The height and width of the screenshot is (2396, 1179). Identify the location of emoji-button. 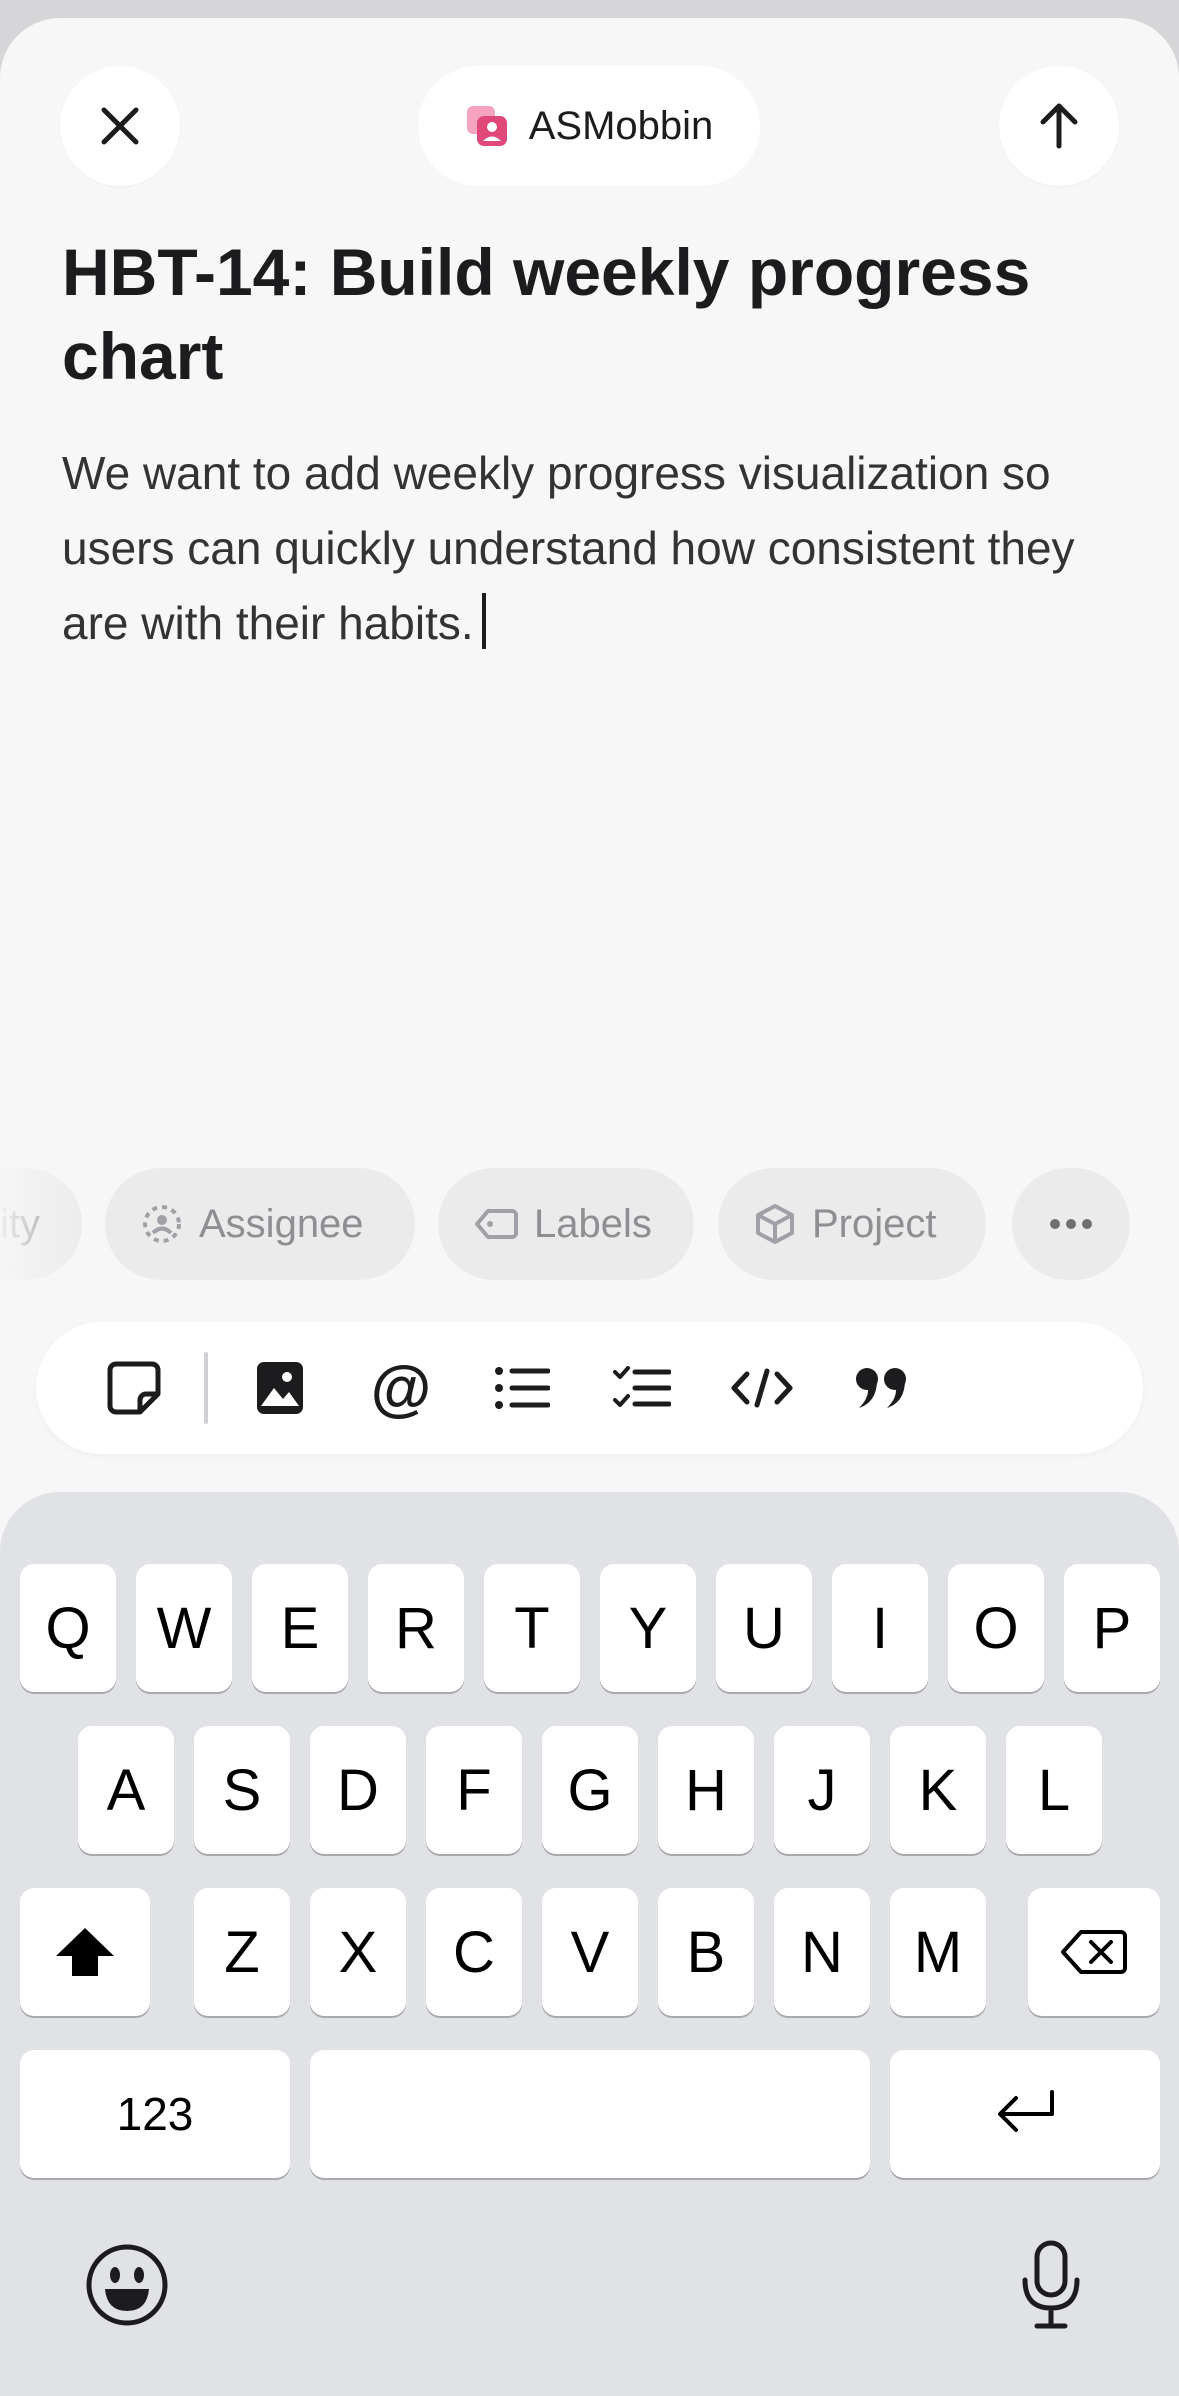
(127, 2285).